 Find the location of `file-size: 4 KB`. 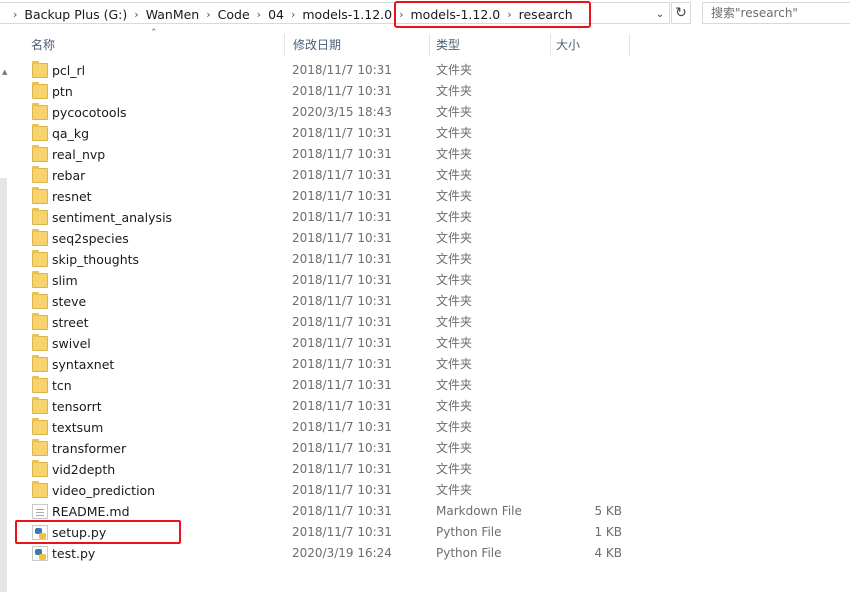

file-size: 4 KB is located at coordinates (608, 553).